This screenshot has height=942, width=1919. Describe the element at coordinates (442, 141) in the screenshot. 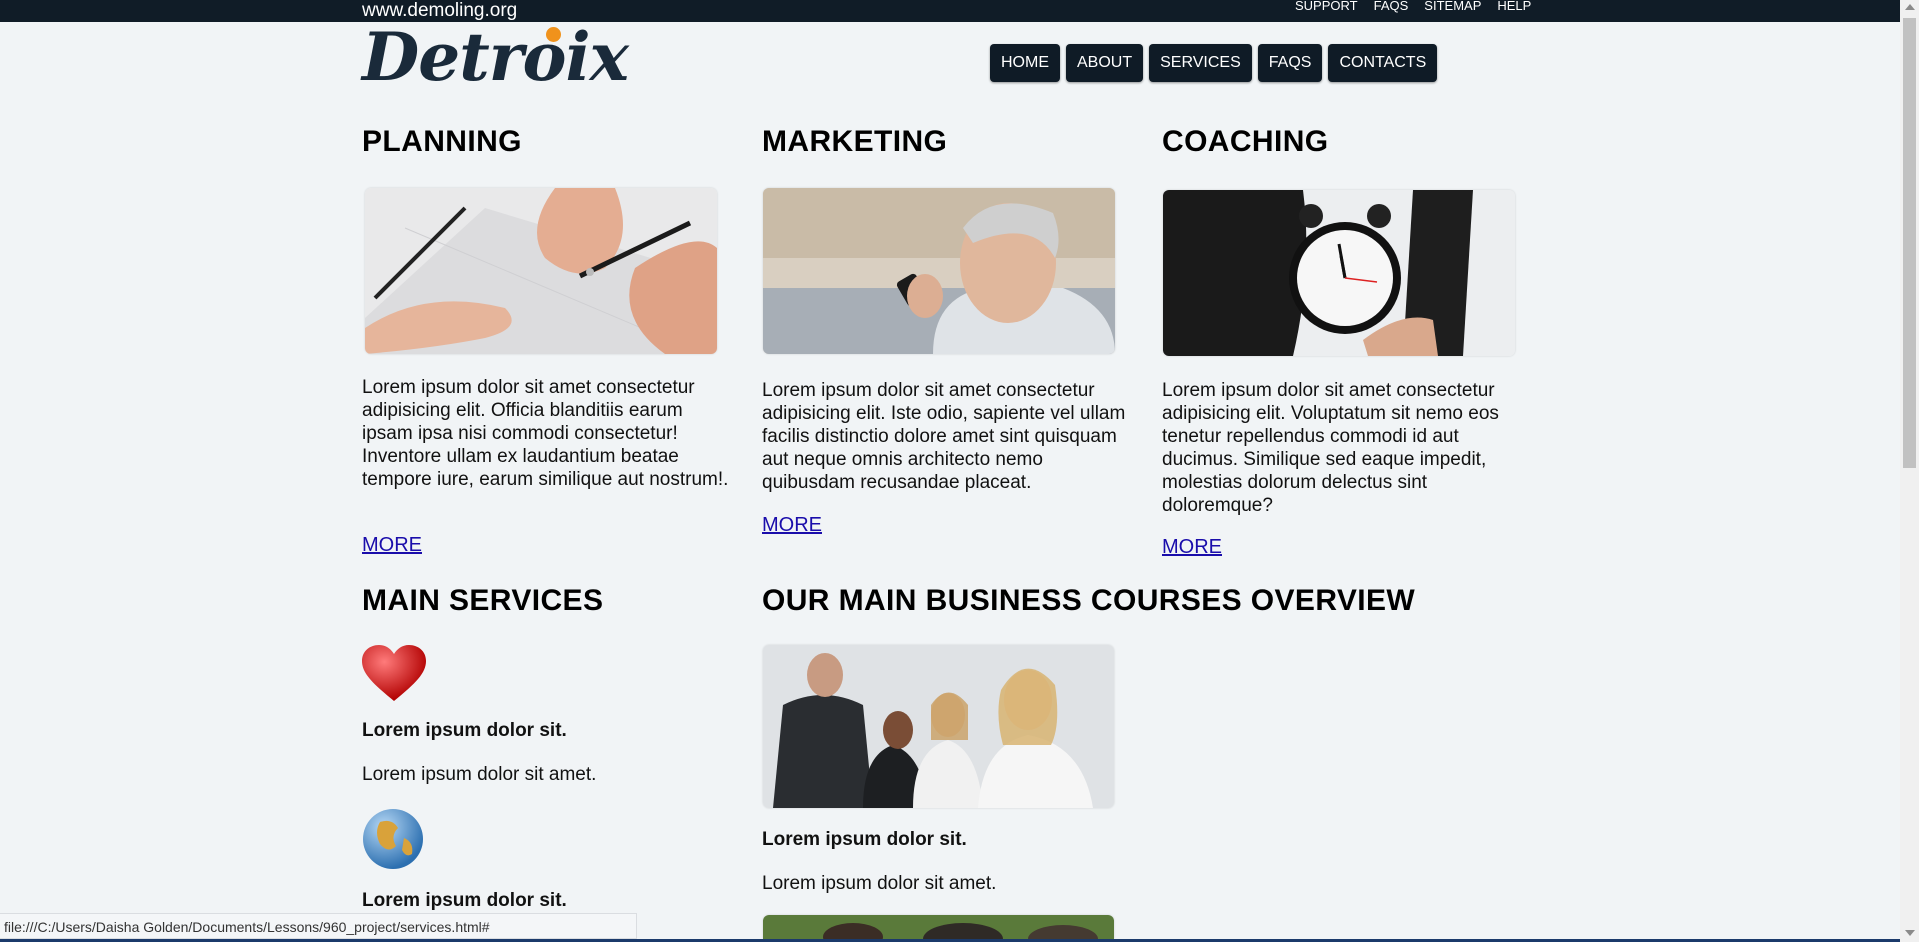

I see `planning-heading: PLANNING` at that location.